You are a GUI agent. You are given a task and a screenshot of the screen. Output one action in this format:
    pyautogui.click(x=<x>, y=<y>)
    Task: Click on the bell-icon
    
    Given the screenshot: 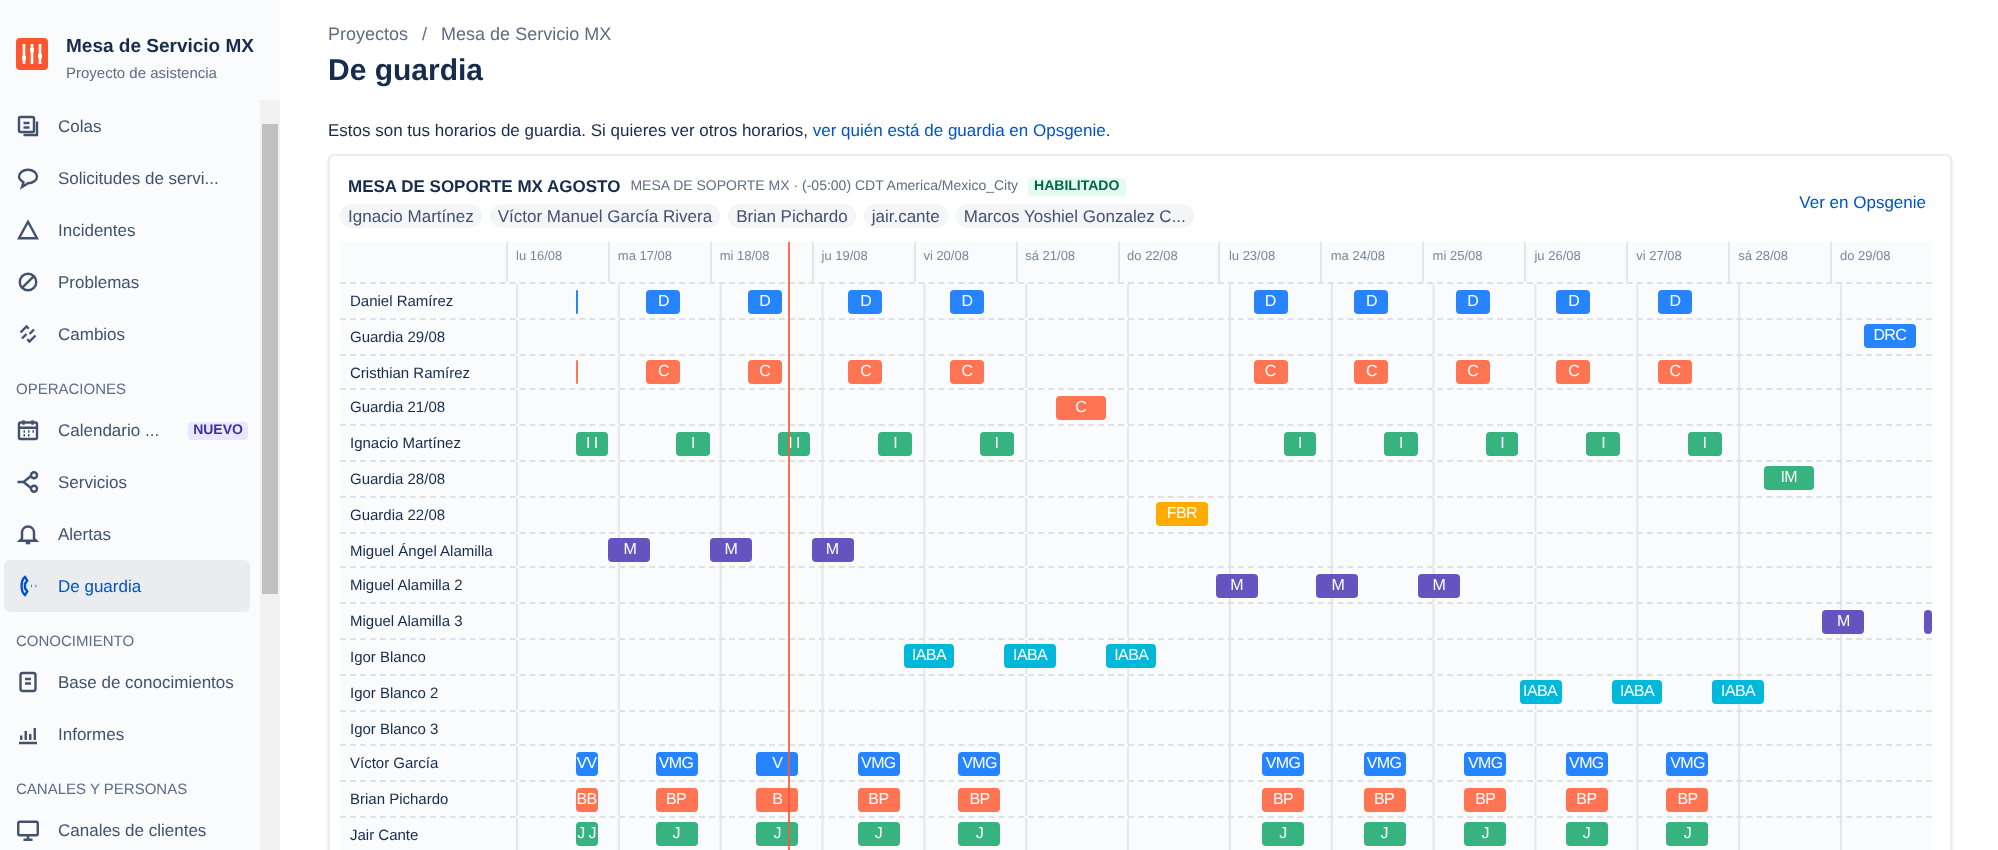 What is the action you would take?
    pyautogui.click(x=28, y=534)
    